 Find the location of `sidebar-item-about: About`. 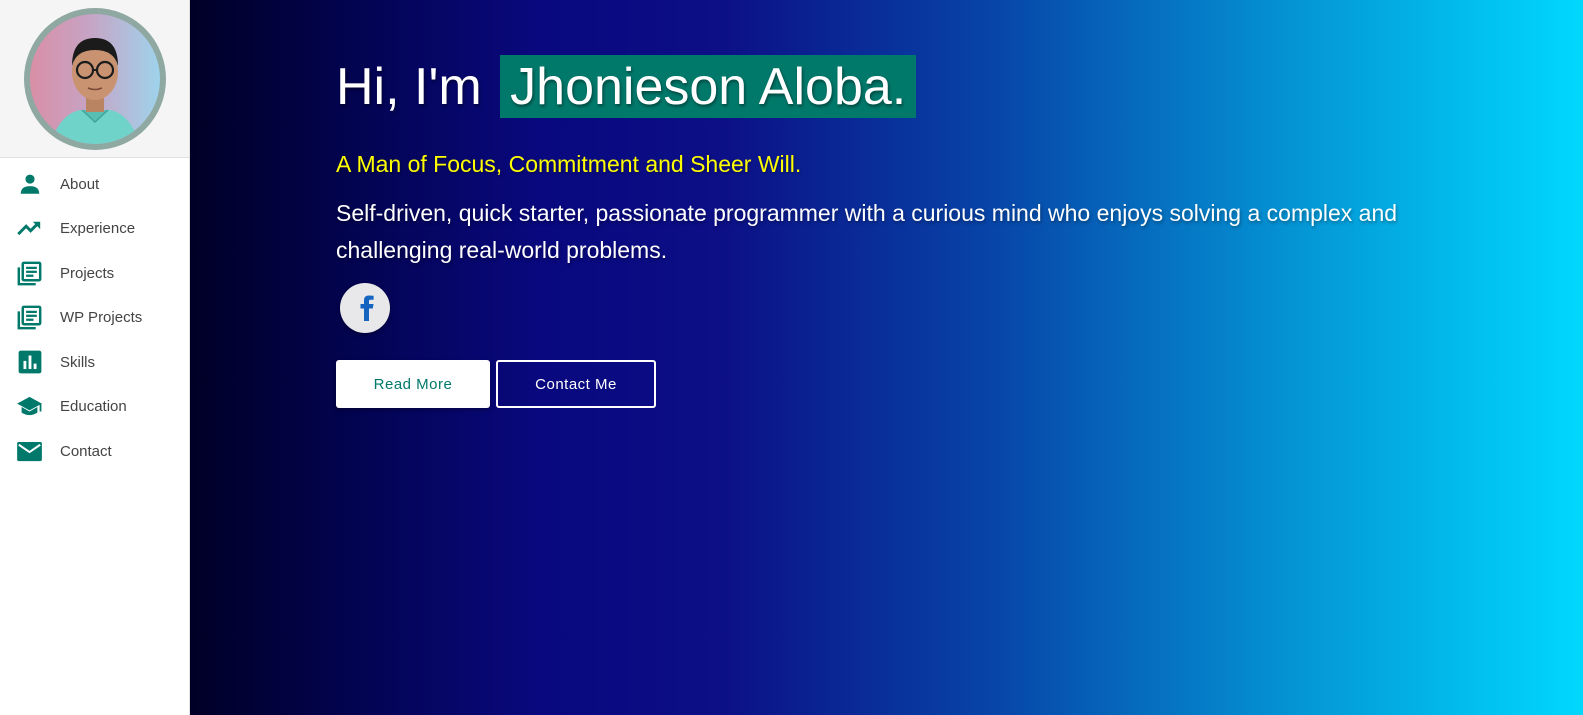

sidebar-item-about: About is located at coordinates (94, 184).